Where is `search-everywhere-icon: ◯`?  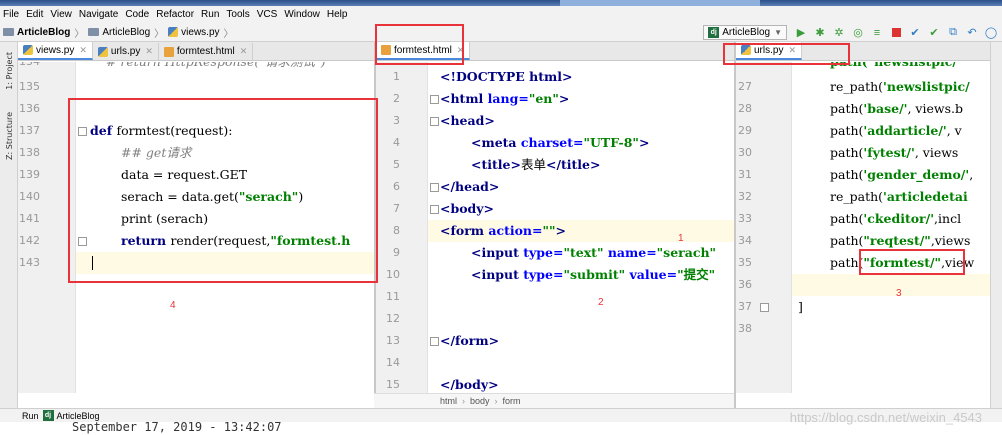
search-everywhere-icon: ◯ is located at coordinates (991, 33).